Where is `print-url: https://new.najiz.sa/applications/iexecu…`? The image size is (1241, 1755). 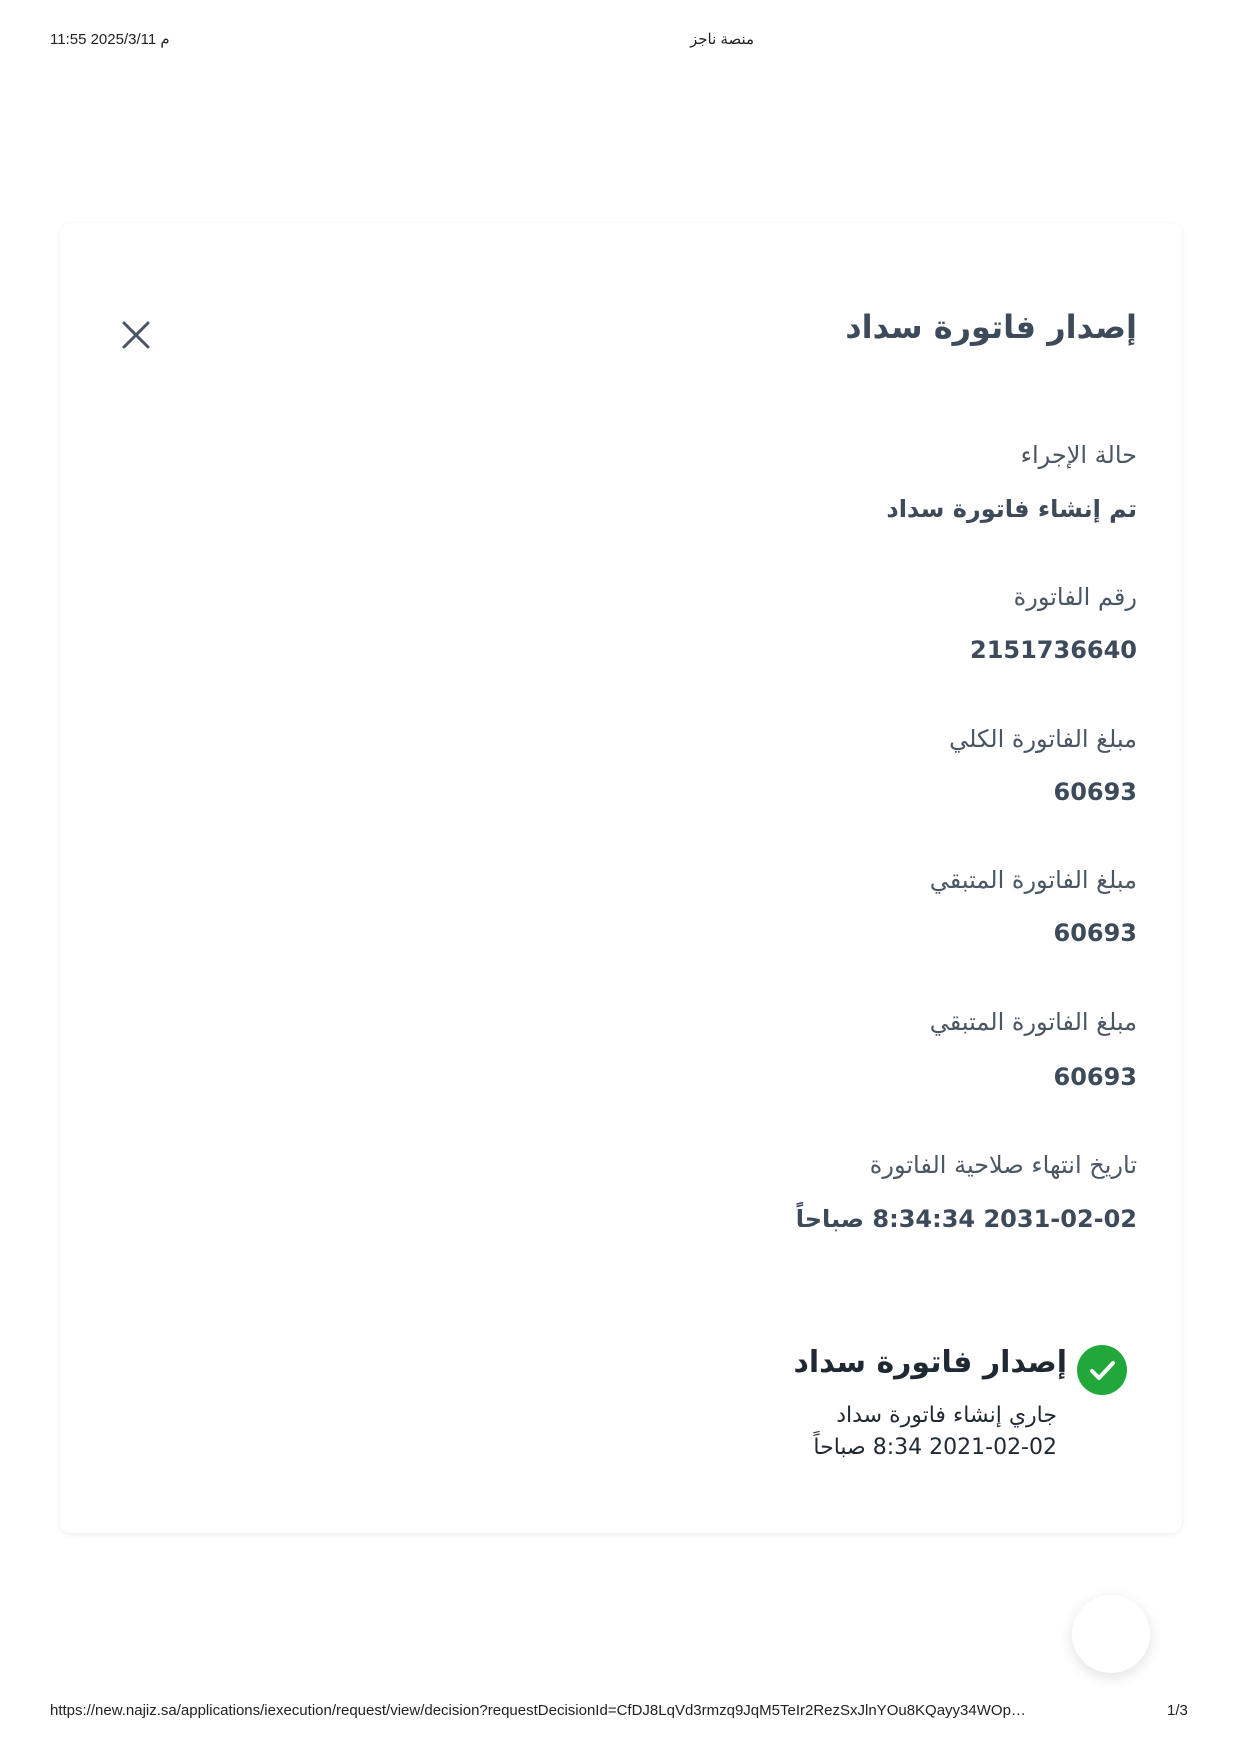 print-url: https://new.najiz.sa/applications/iexecu… is located at coordinates (538, 1710).